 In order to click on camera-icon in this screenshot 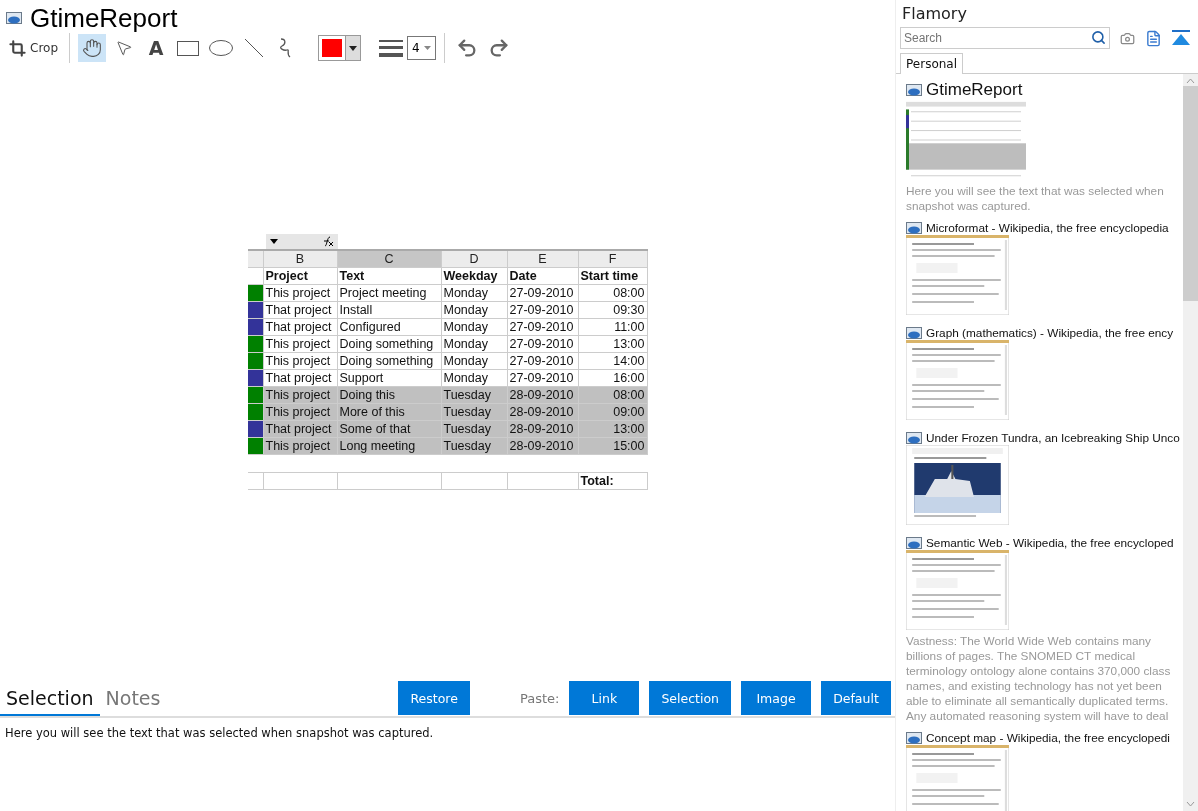, I will do `click(1127, 38)`.